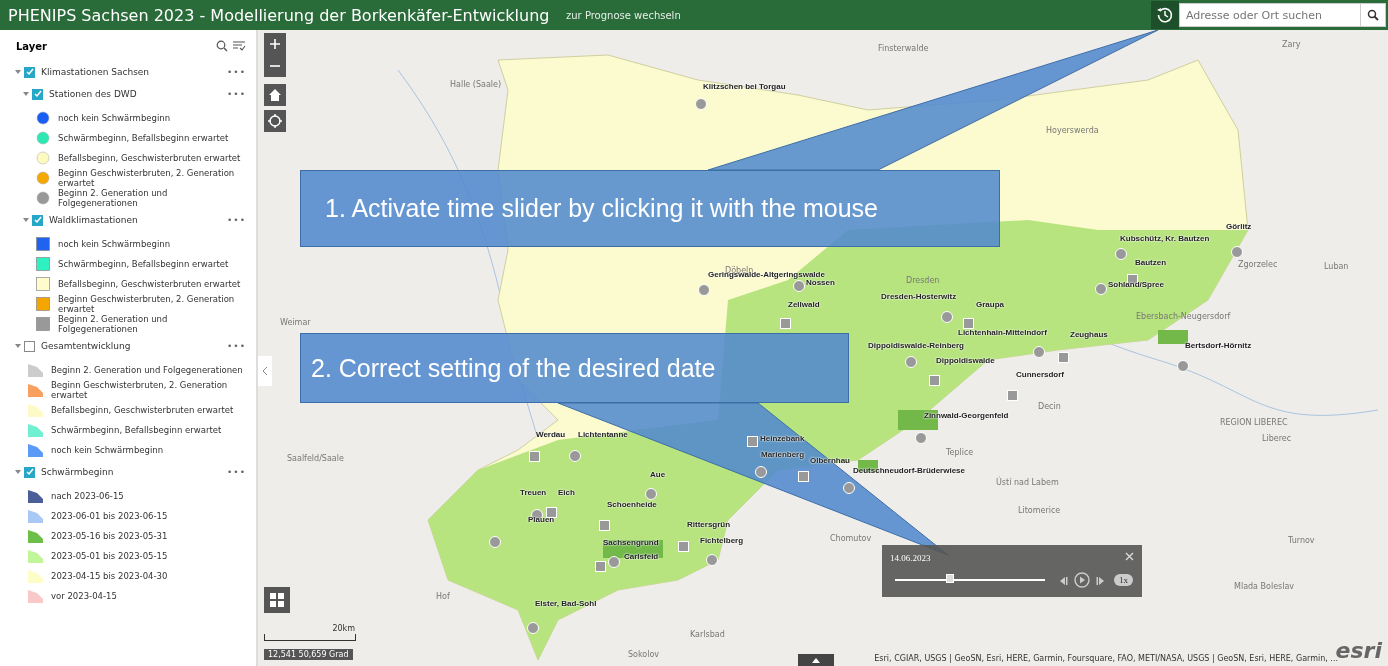  I want to click on place-label: Decin, so click(1049, 406).